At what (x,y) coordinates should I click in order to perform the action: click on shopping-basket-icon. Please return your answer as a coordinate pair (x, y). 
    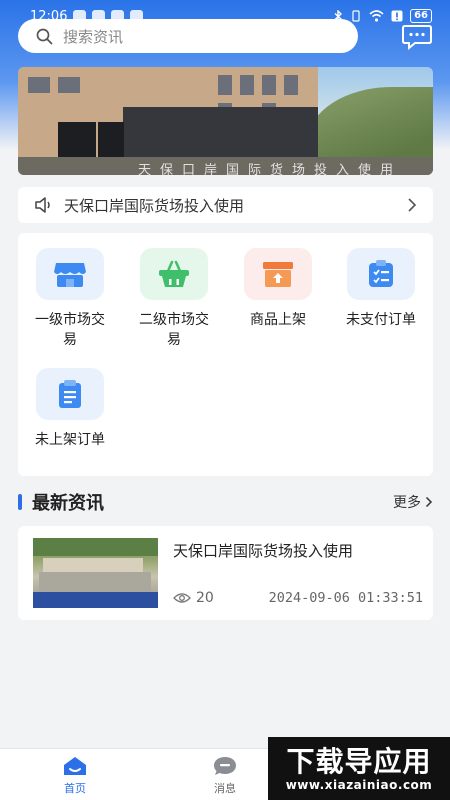
    Looking at the image, I should click on (174, 273).